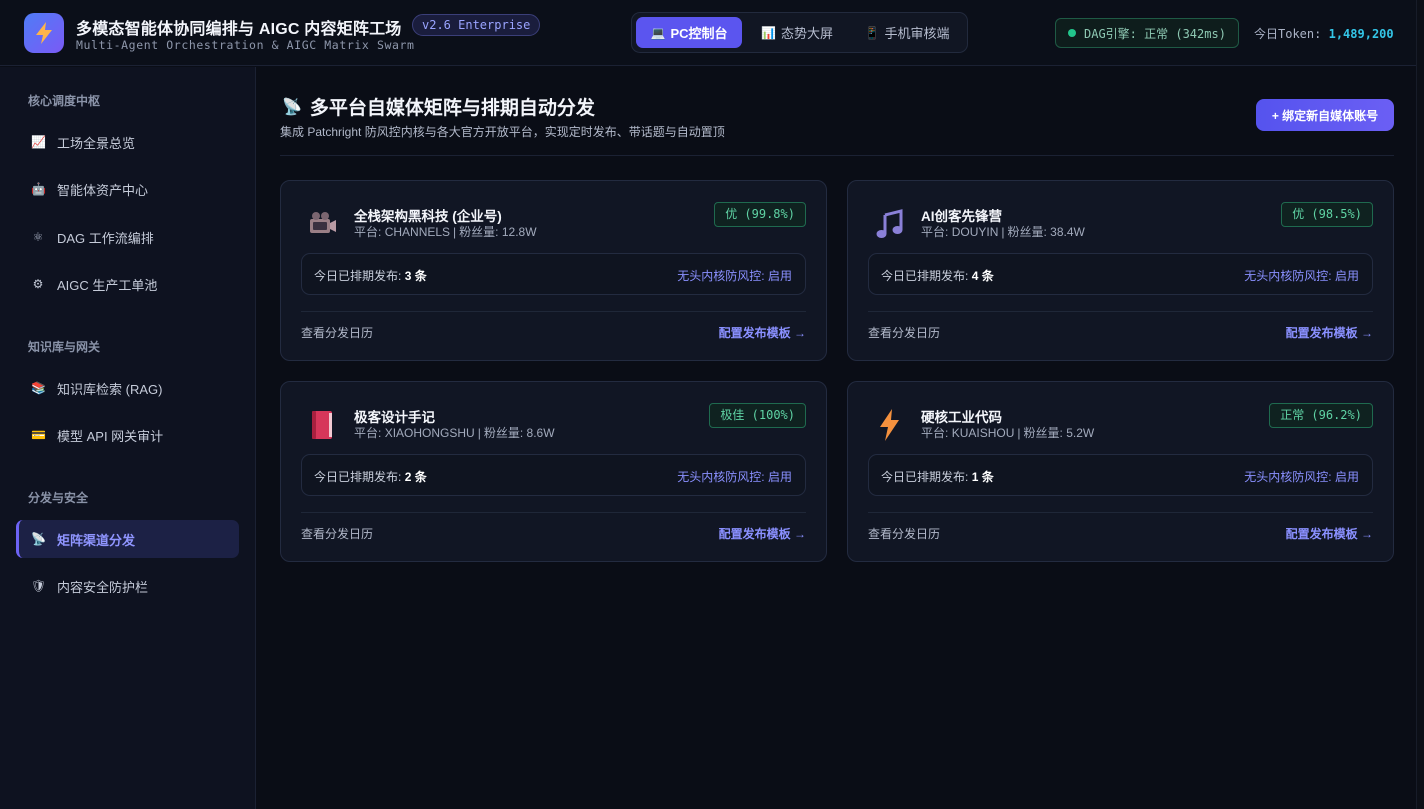 Image resolution: width=1424 pixels, height=809 pixels. I want to click on sidebar-item-label: 矩阵渠道分发, so click(96, 540).